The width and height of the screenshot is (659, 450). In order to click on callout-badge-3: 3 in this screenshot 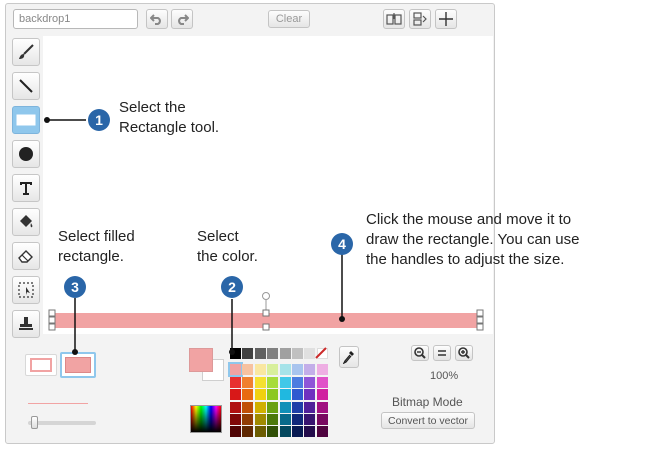, I will do `click(75, 287)`.